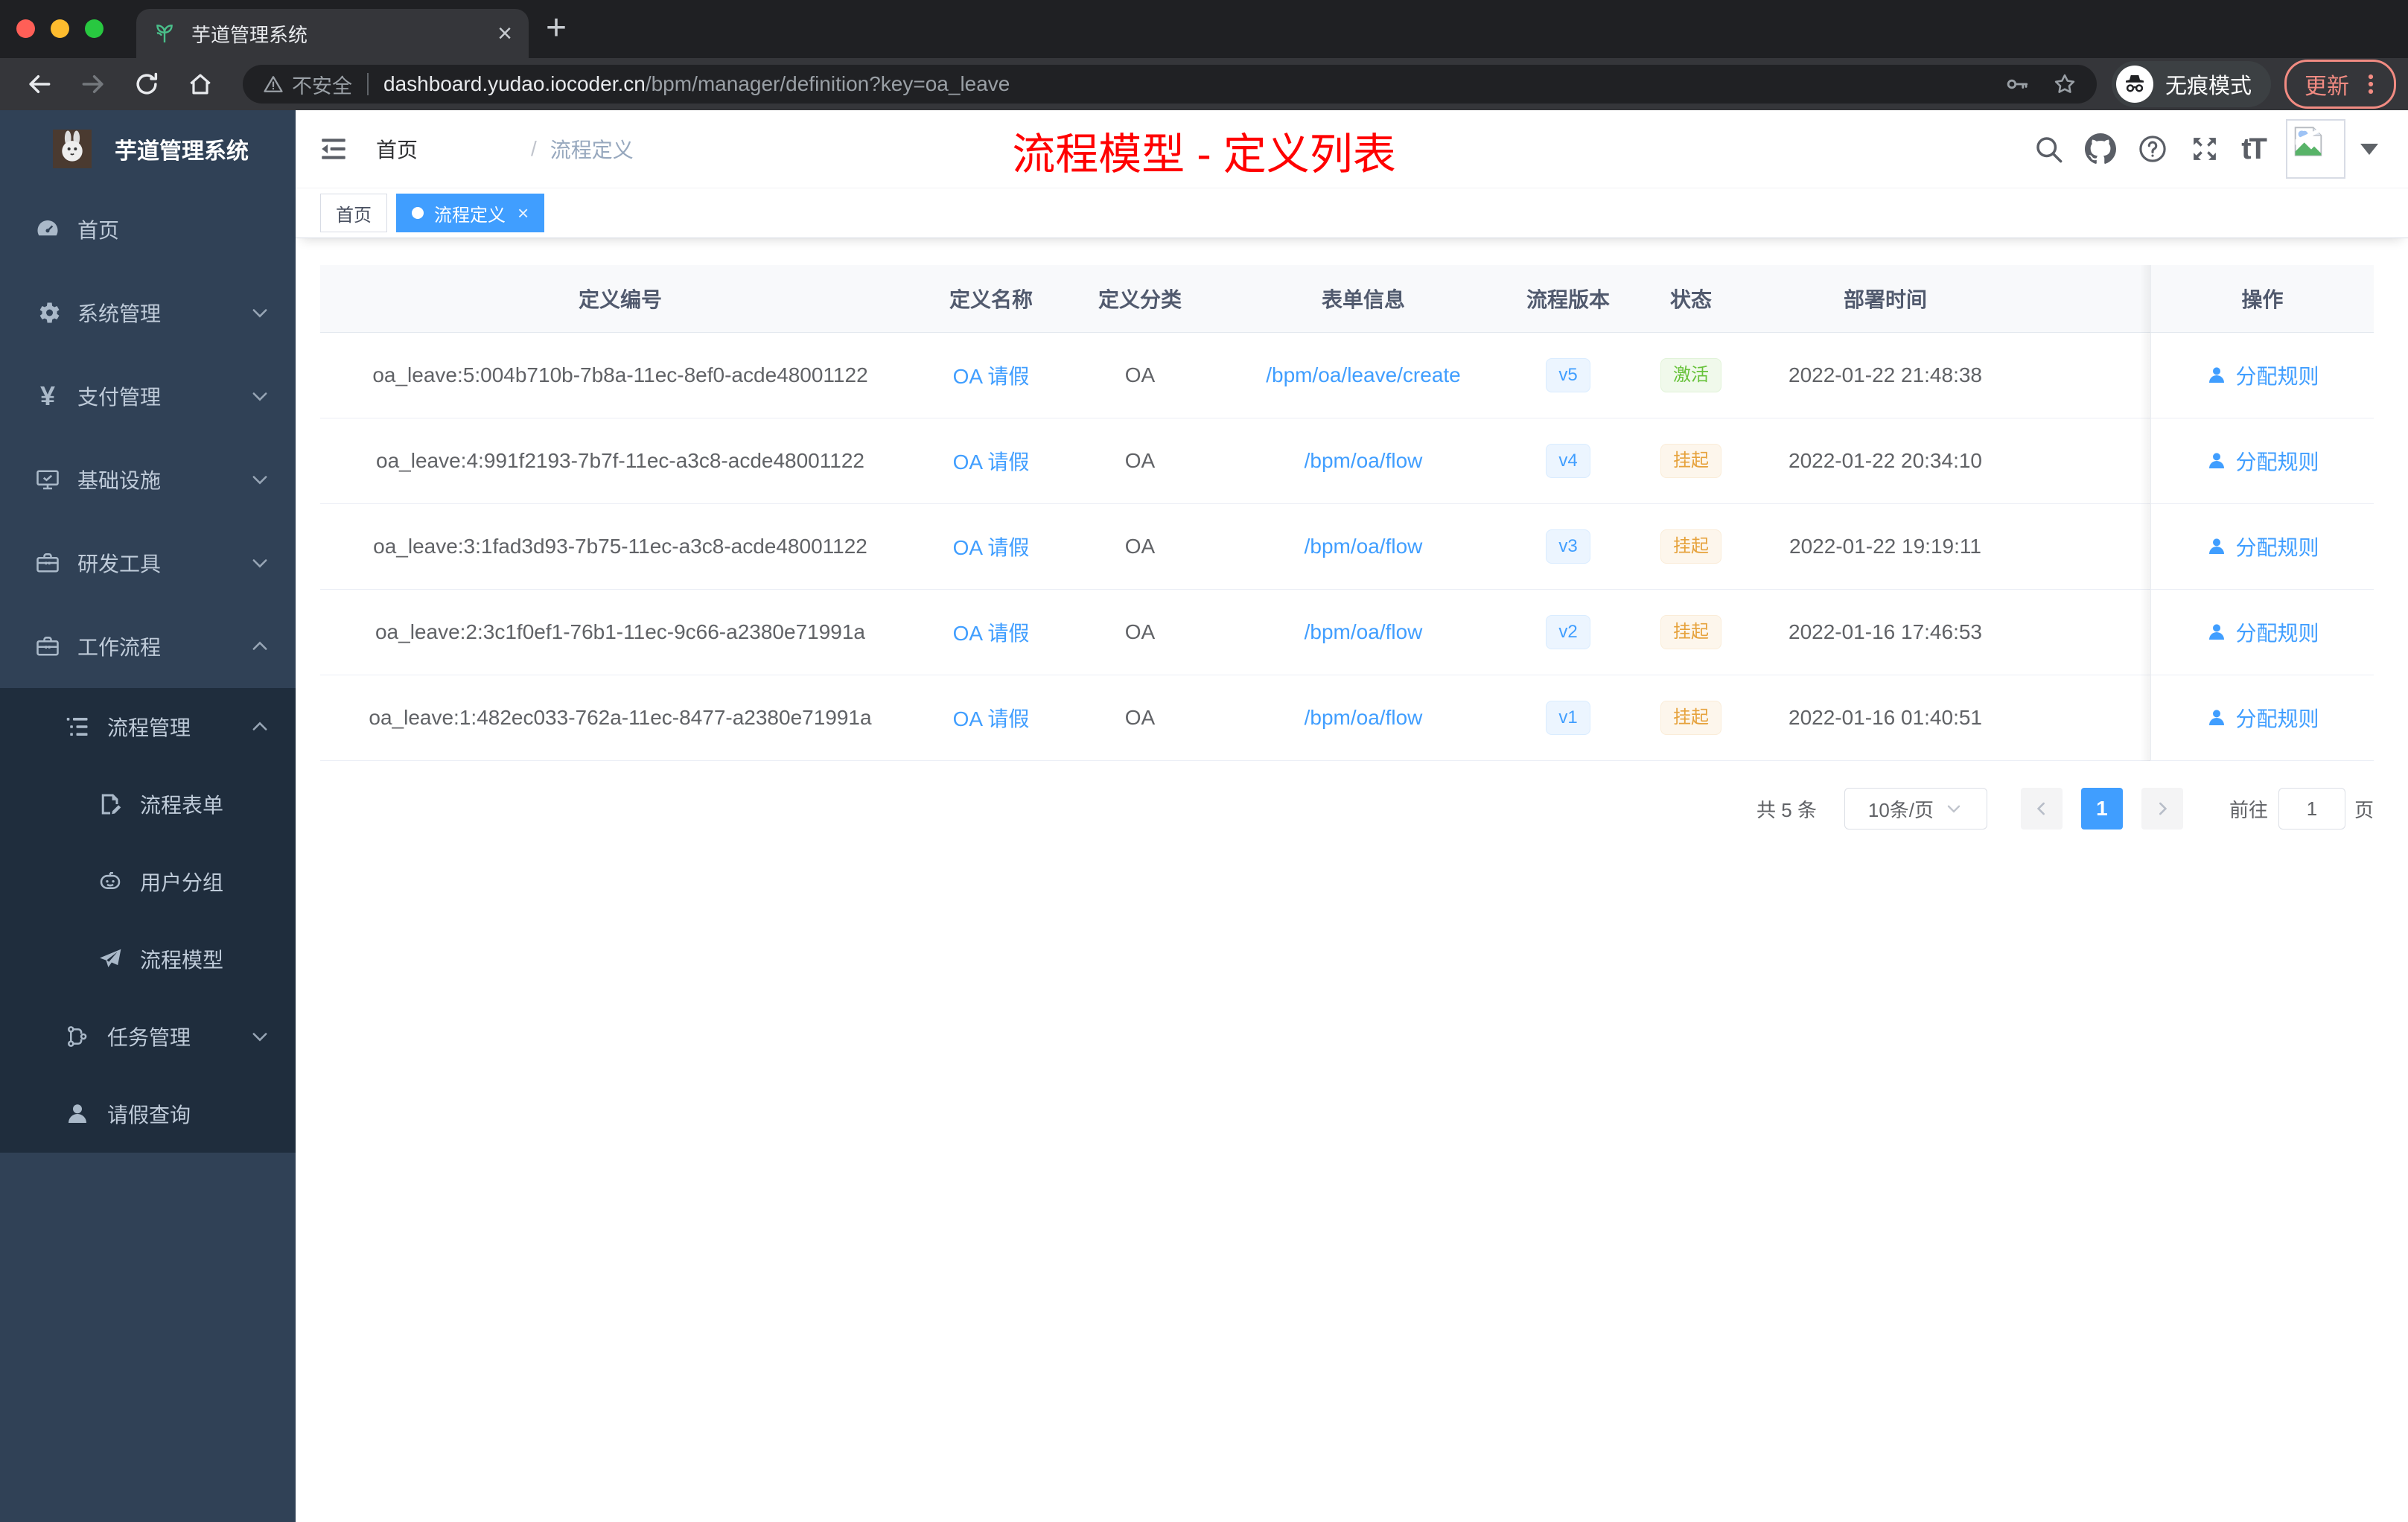 The width and height of the screenshot is (2408, 1522). I want to click on gear-icon, so click(47, 312).